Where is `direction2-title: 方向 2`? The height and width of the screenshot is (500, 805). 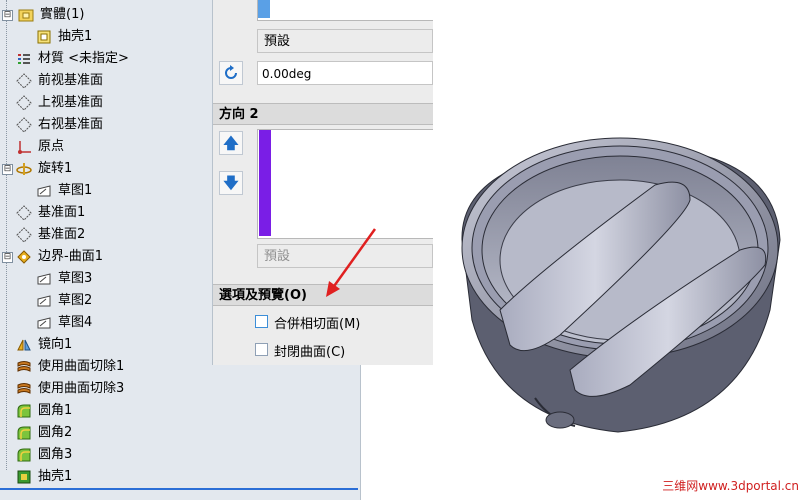 direction2-title: 方向 2 is located at coordinates (239, 114).